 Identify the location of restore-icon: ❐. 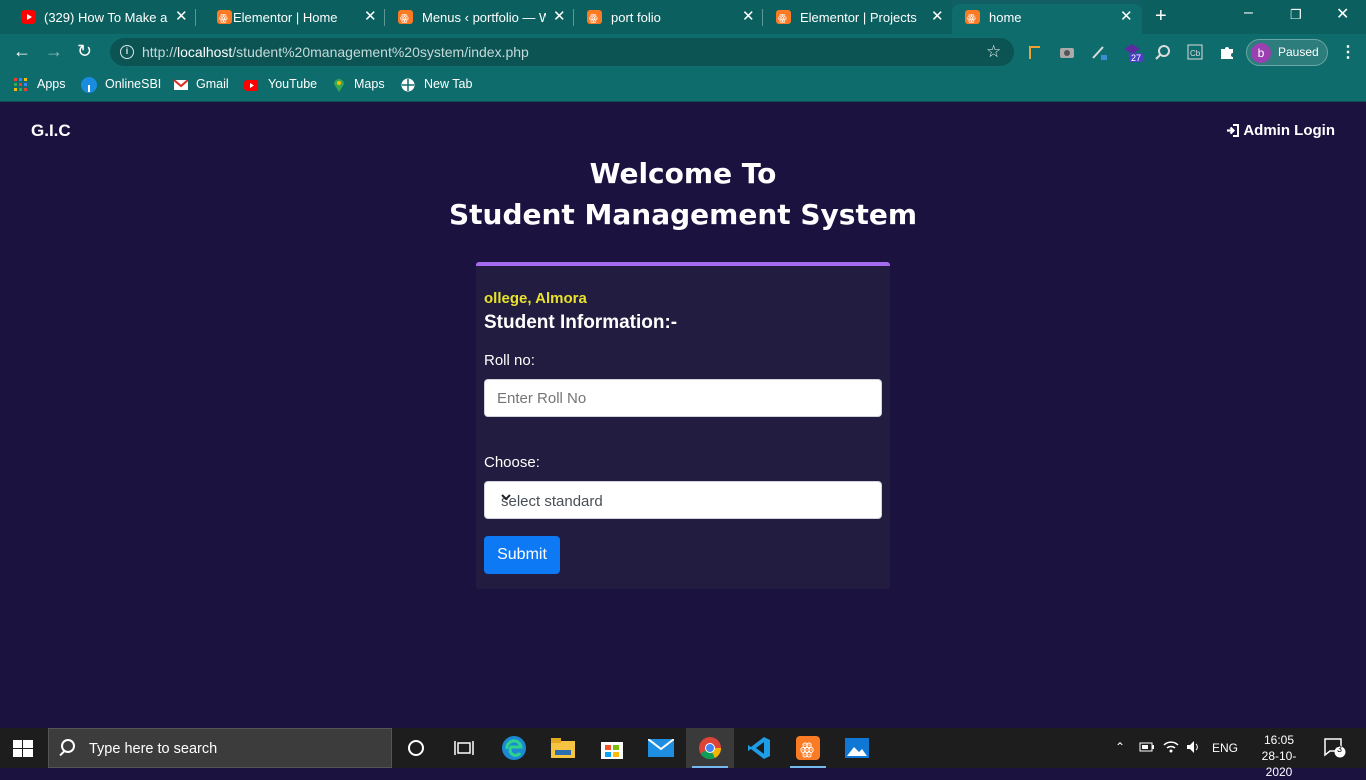
(1296, 15).